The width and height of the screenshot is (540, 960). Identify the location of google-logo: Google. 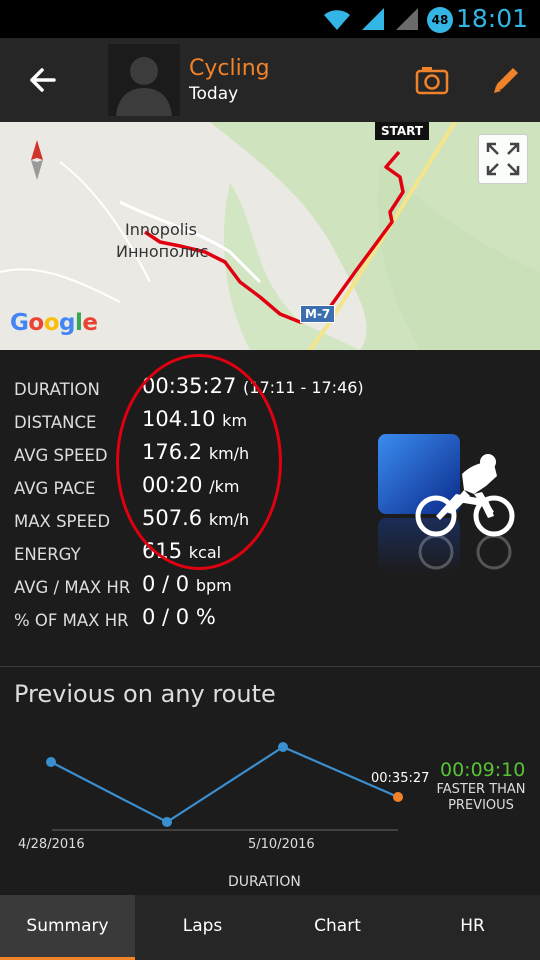
(54, 323).